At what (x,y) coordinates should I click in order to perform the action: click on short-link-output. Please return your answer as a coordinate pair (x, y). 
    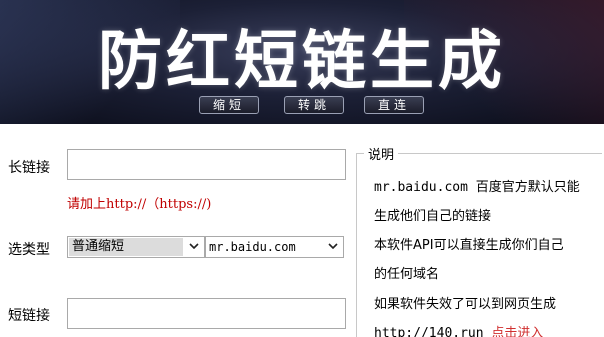
    Looking at the image, I should click on (206, 313).